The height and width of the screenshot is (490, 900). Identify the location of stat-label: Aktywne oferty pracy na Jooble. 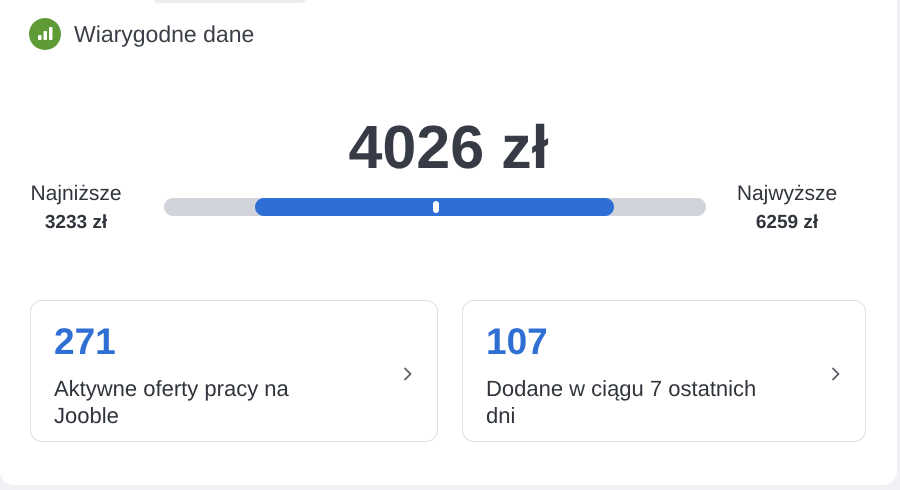
(172, 402).